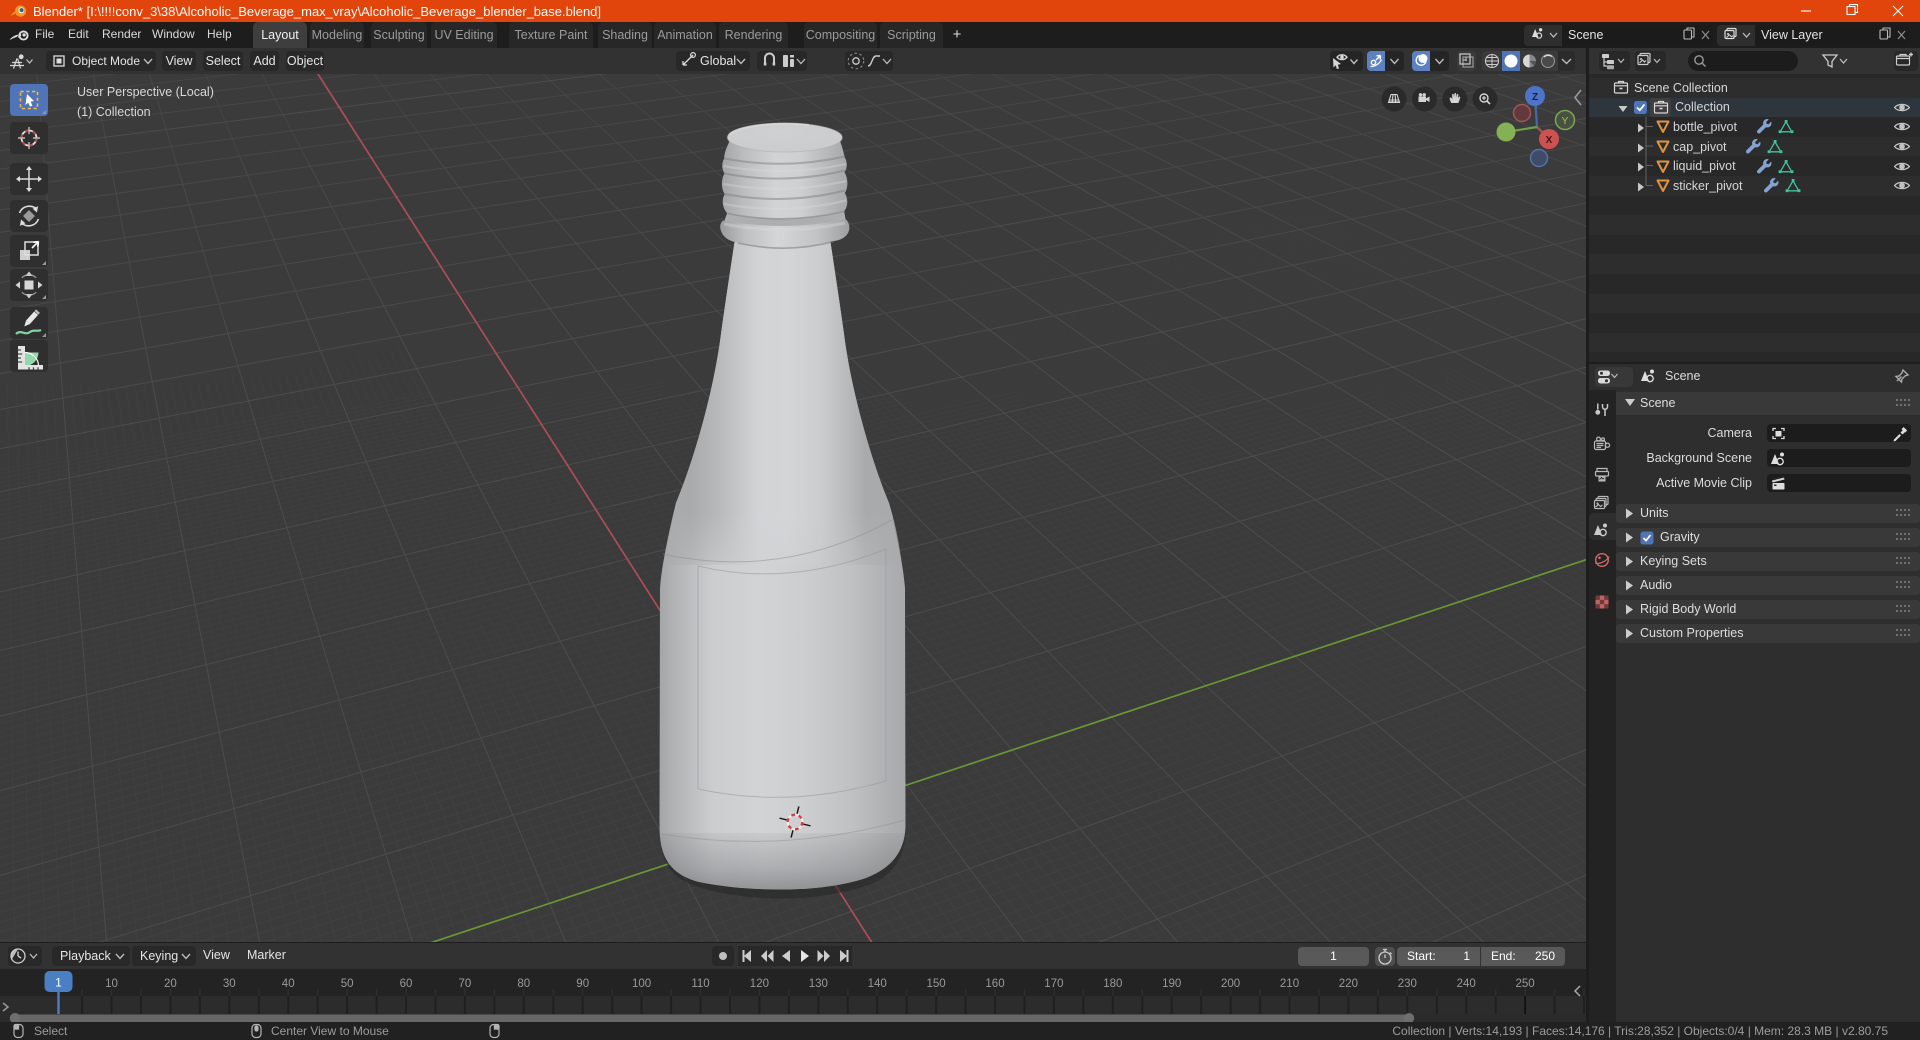  Describe the element at coordinates (229, 984) in the screenshot. I see `svg-text: 30` at that location.